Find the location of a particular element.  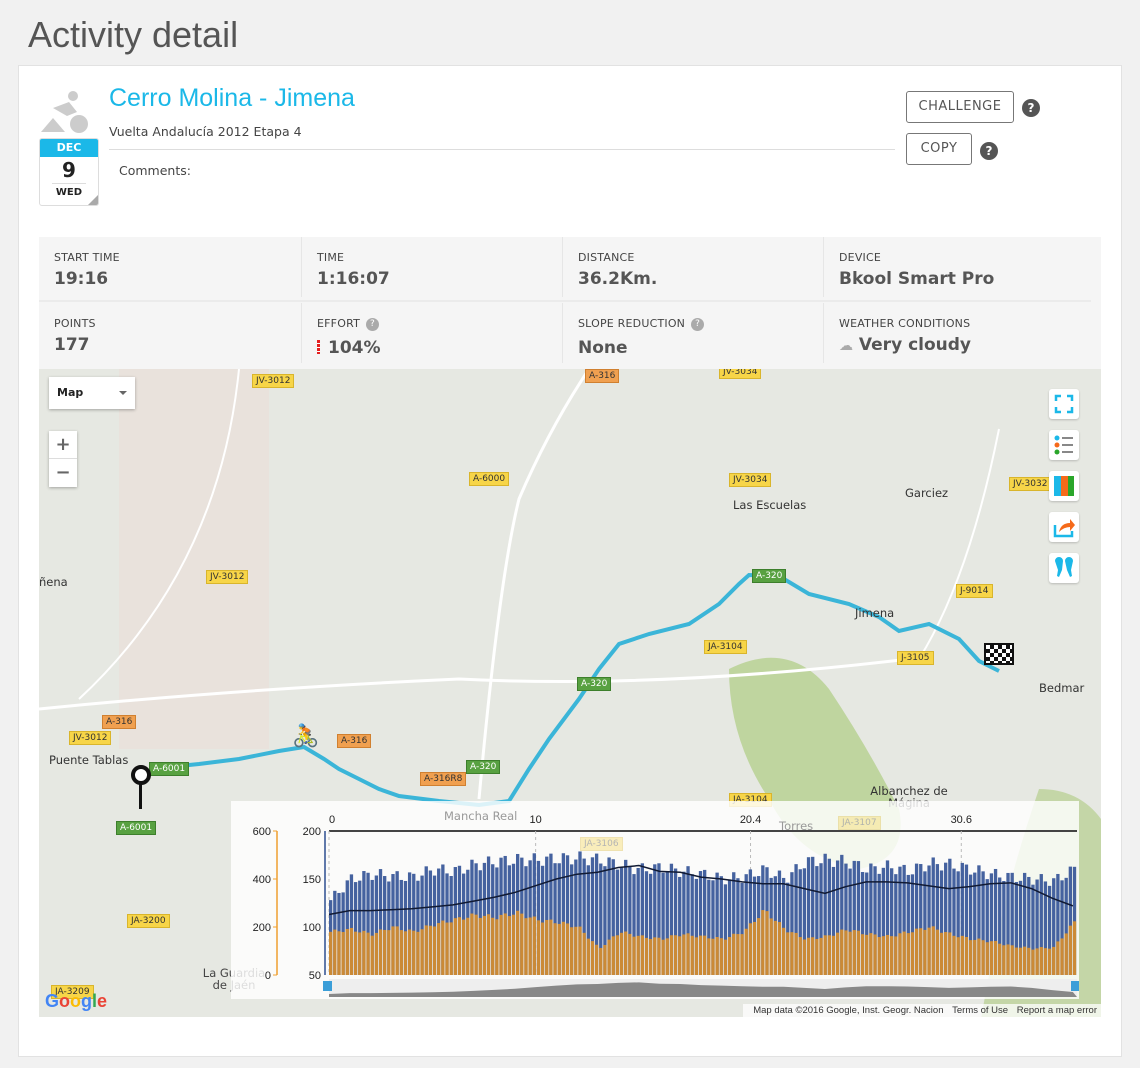

color-mode-button is located at coordinates (1064, 486).